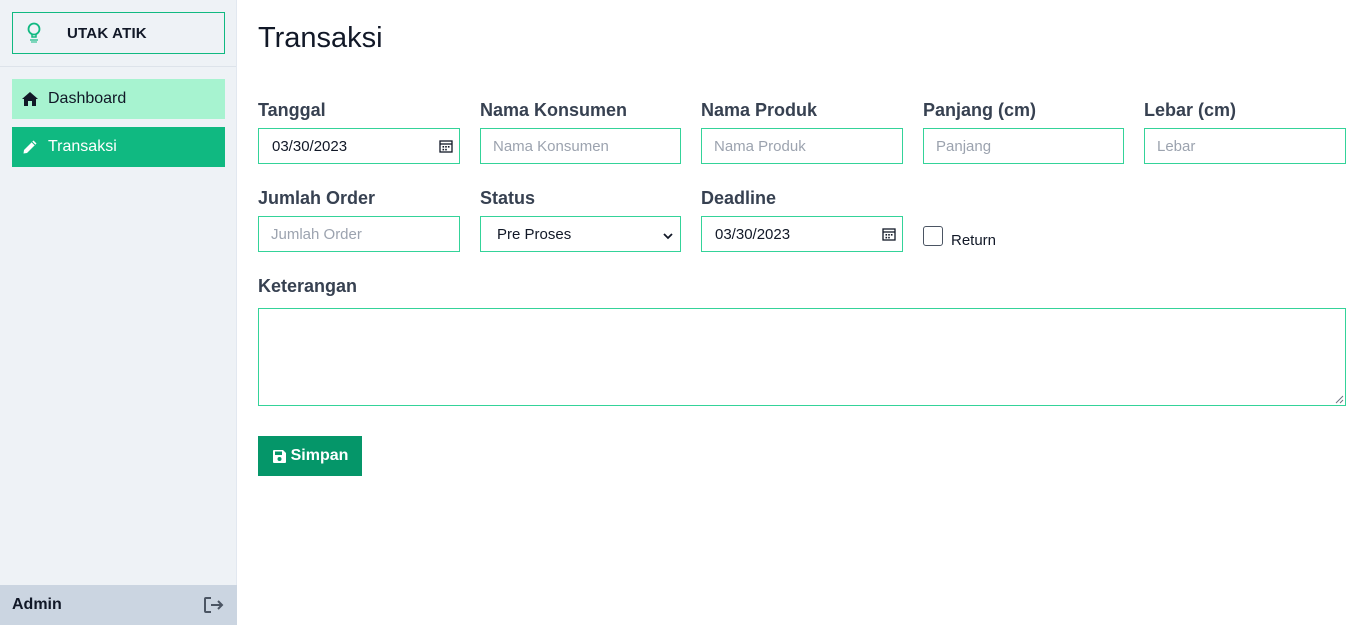 The height and width of the screenshot is (625, 1366). Describe the element at coordinates (319, 455) in the screenshot. I see `save-button-label: Simpan` at that location.